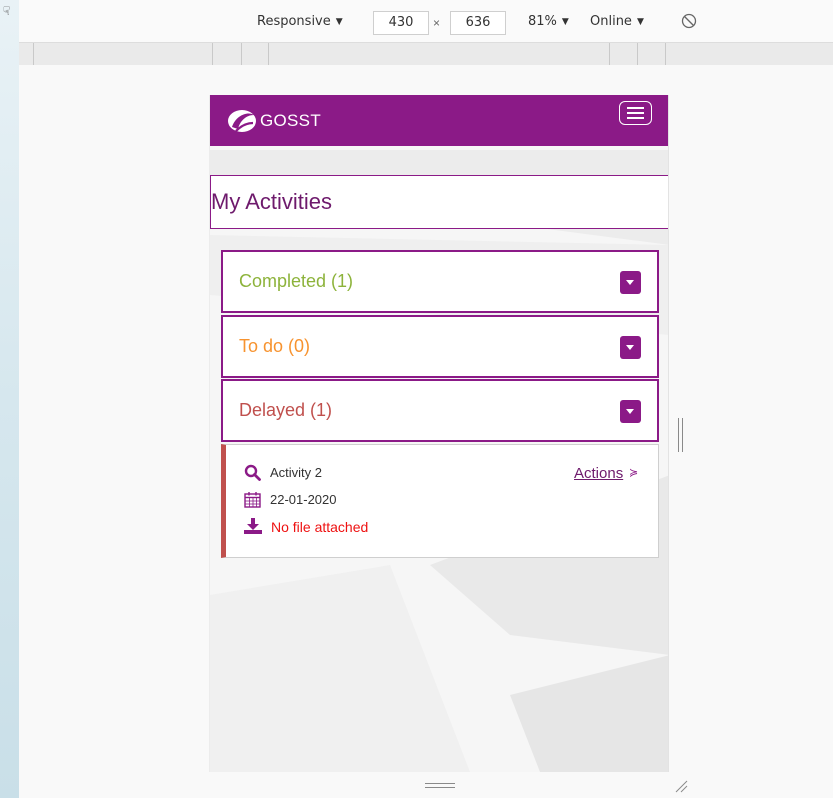 The height and width of the screenshot is (798, 833). I want to click on resize-handle-bottom, so click(440, 786).